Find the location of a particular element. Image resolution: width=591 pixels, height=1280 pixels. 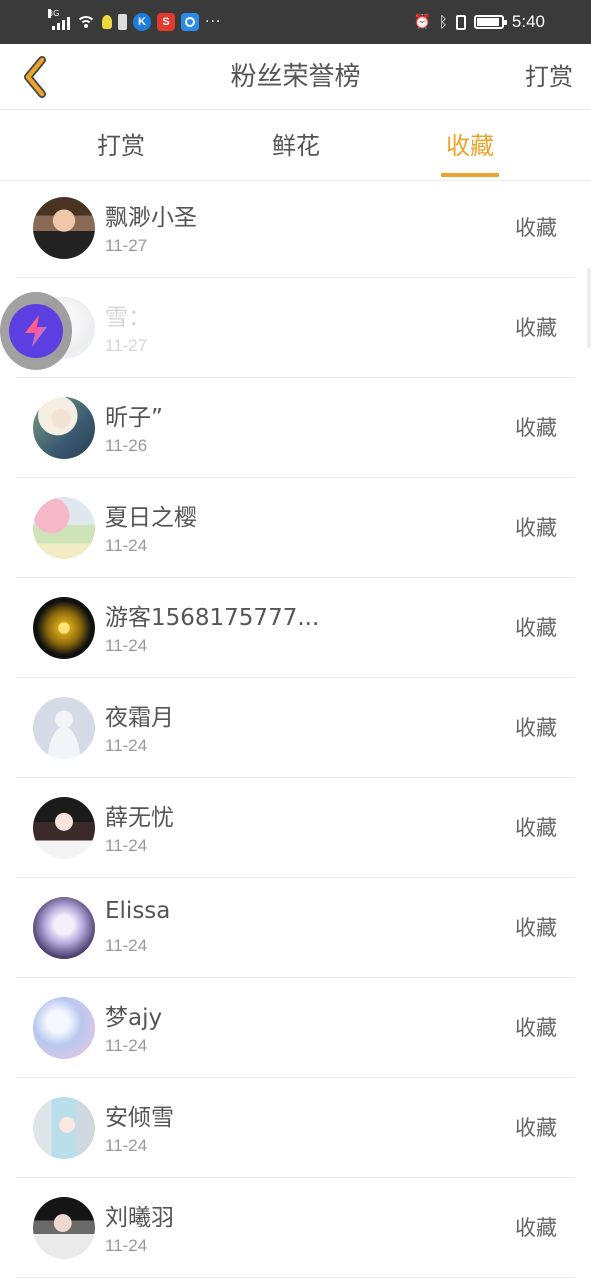

user-name: 昕子” is located at coordinates (134, 418).